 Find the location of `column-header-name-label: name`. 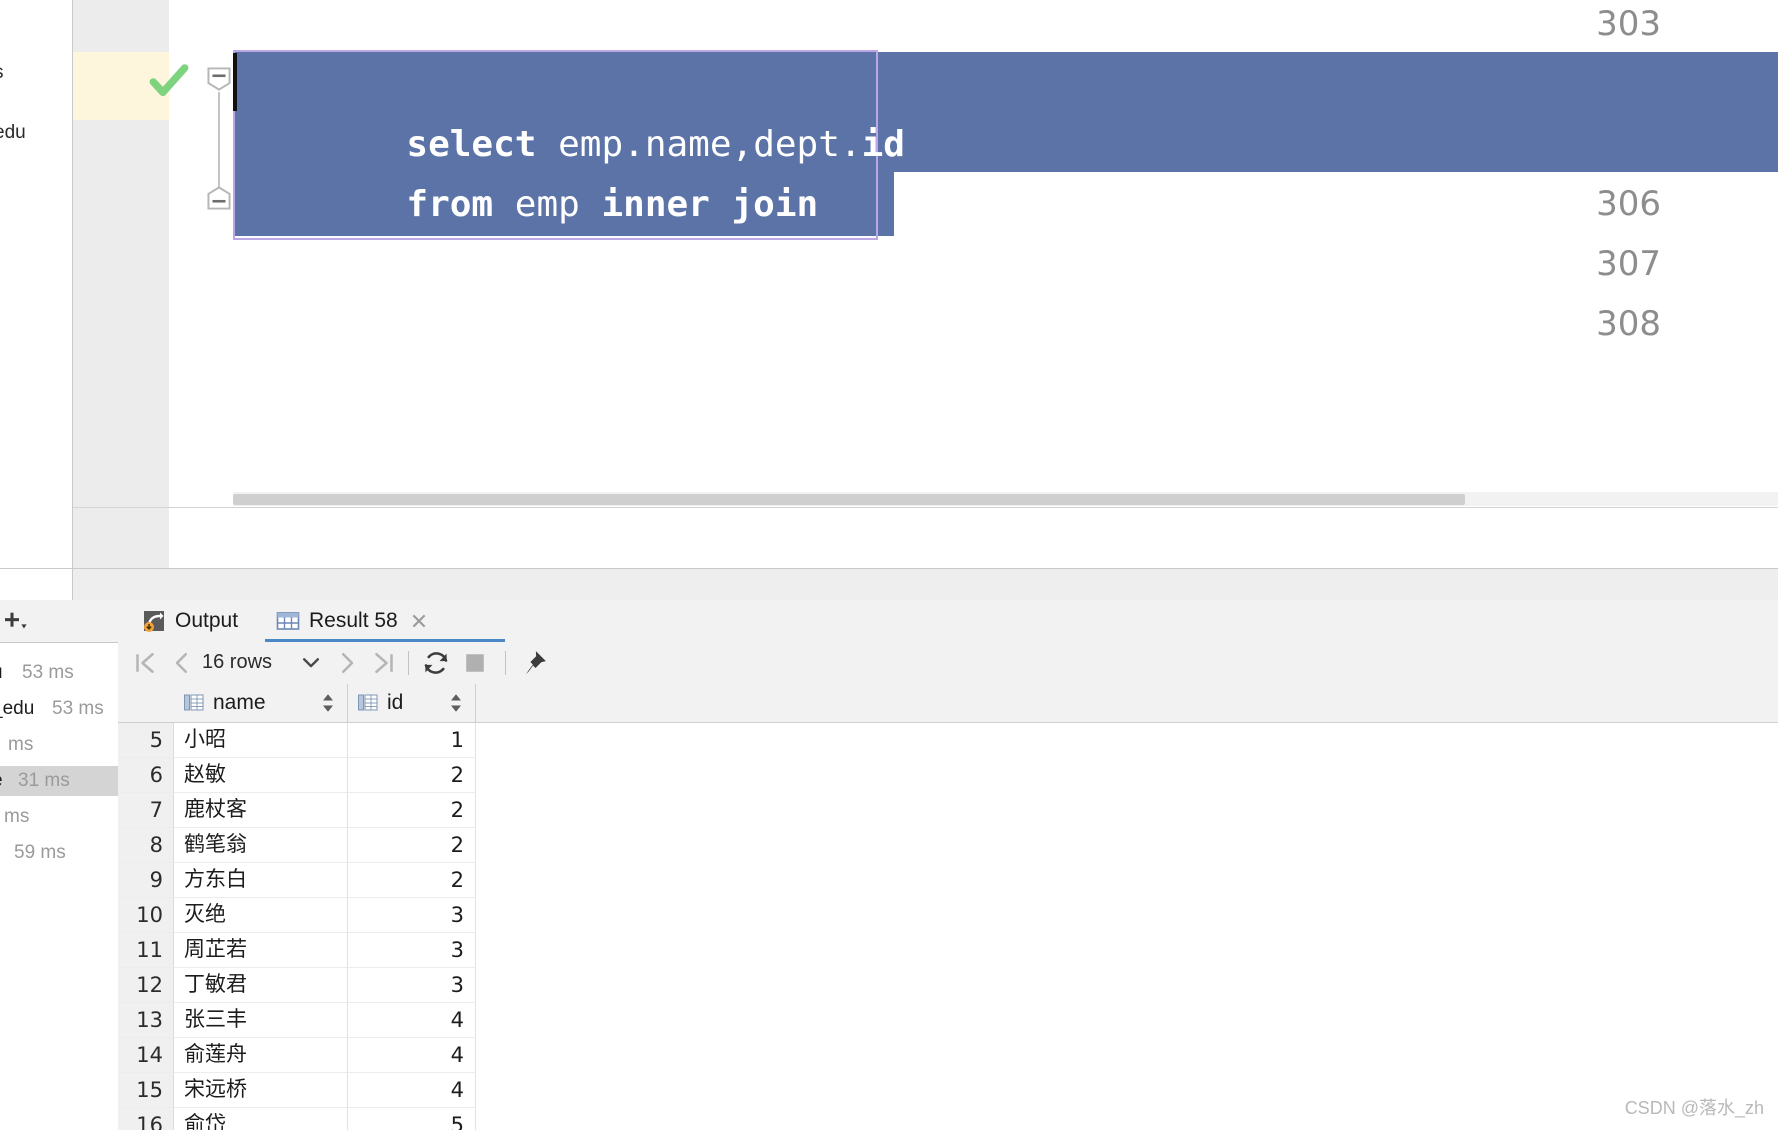

column-header-name-label: name is located at coordinates (239, 702).